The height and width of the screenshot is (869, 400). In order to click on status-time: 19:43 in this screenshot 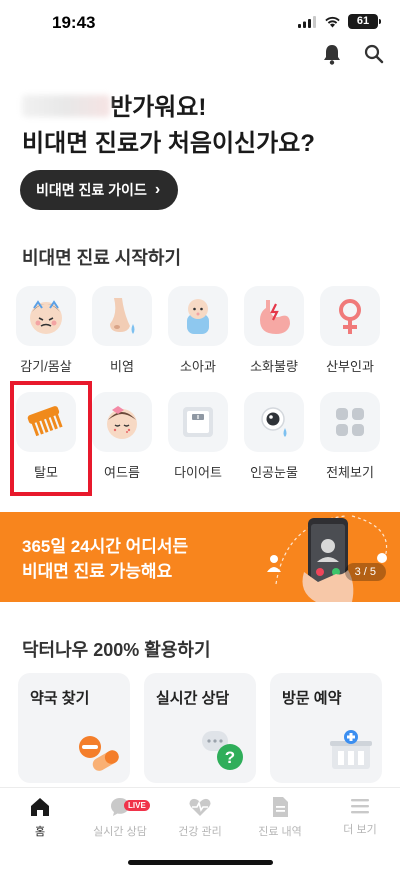, I will do `click(74, 22)`.